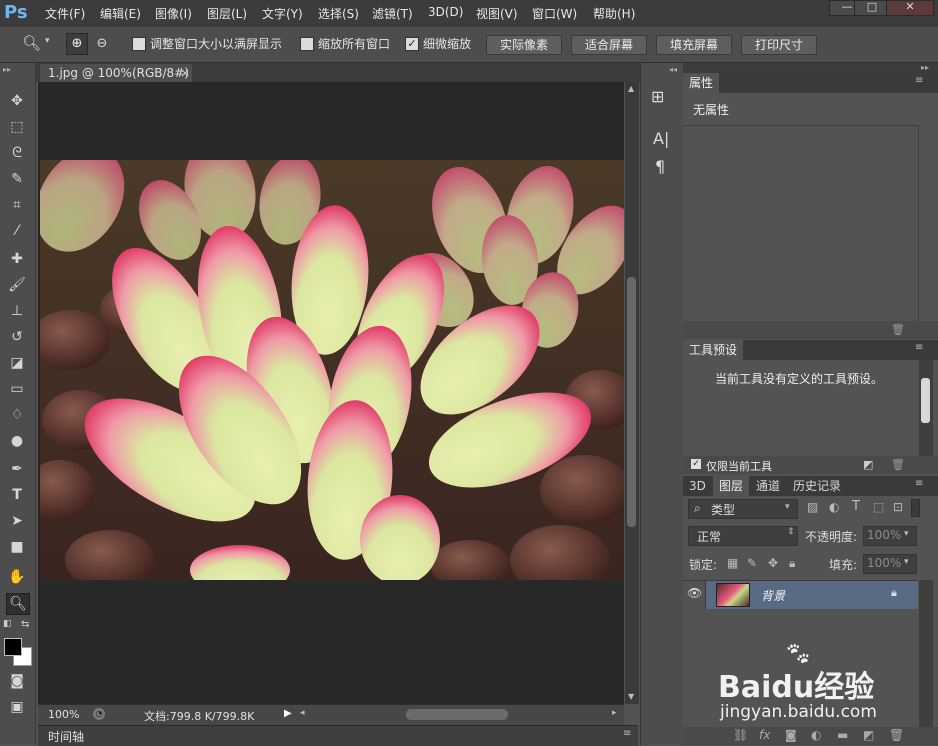 This screenshot has height=746, width=938. I want to click on vertical-scroll-thumb, so click(631, 402).